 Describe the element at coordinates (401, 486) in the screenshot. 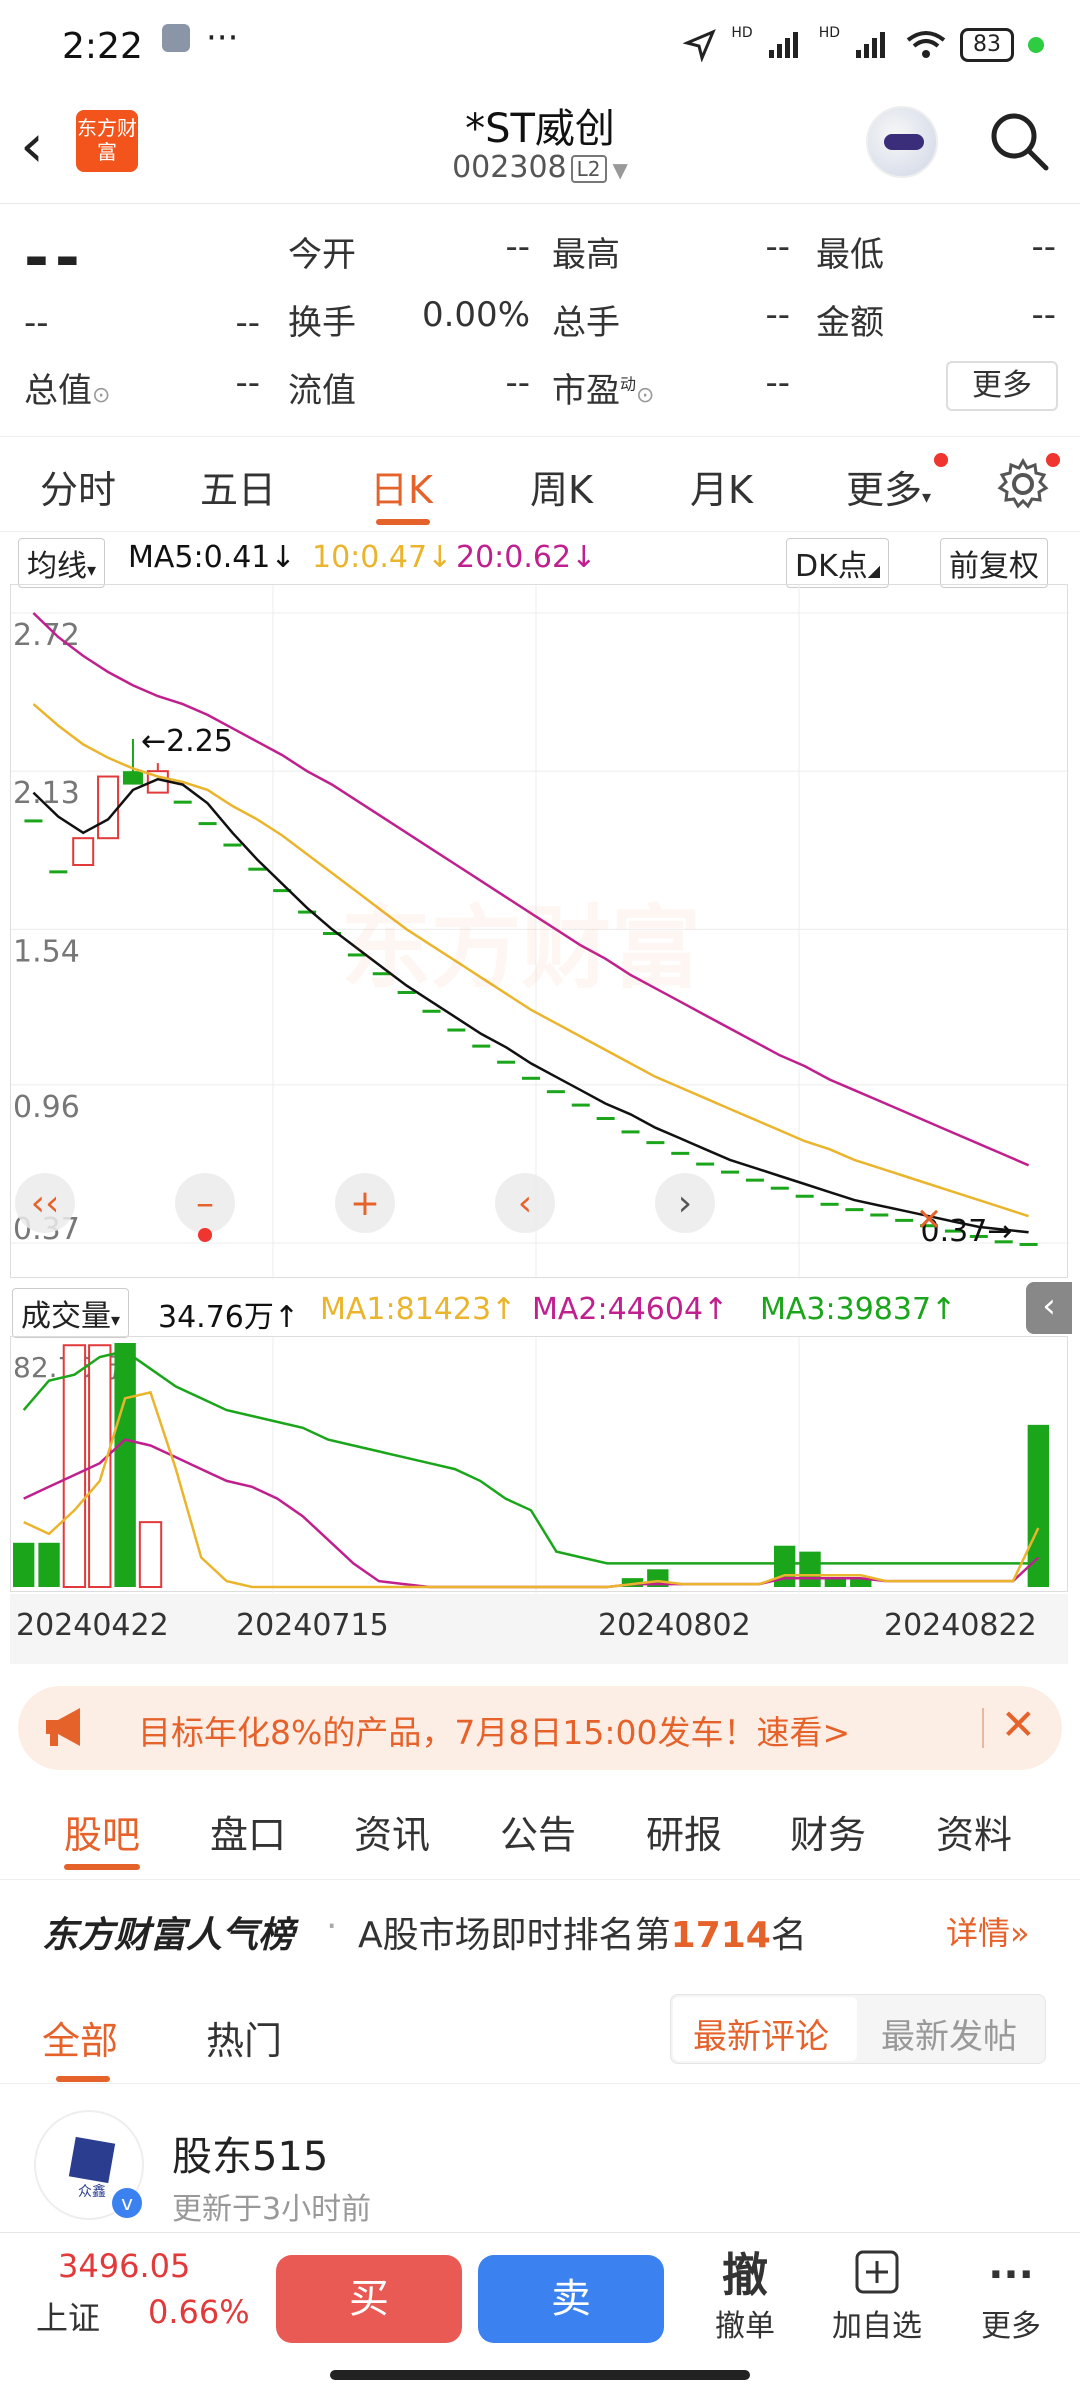

I see `tab-daily-k: 日K` at that location.